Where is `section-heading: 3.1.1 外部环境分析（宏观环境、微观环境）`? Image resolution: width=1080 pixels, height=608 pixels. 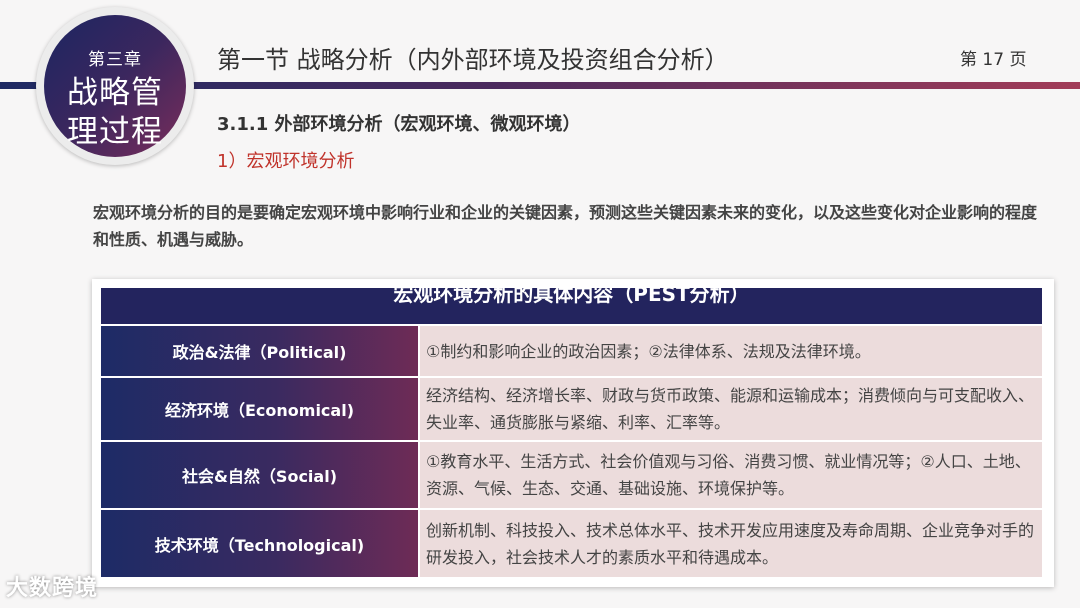 section-heading: 3.1.1 外部环境分析（宏观环境、微观环境） is located at coordinates (399, 124).